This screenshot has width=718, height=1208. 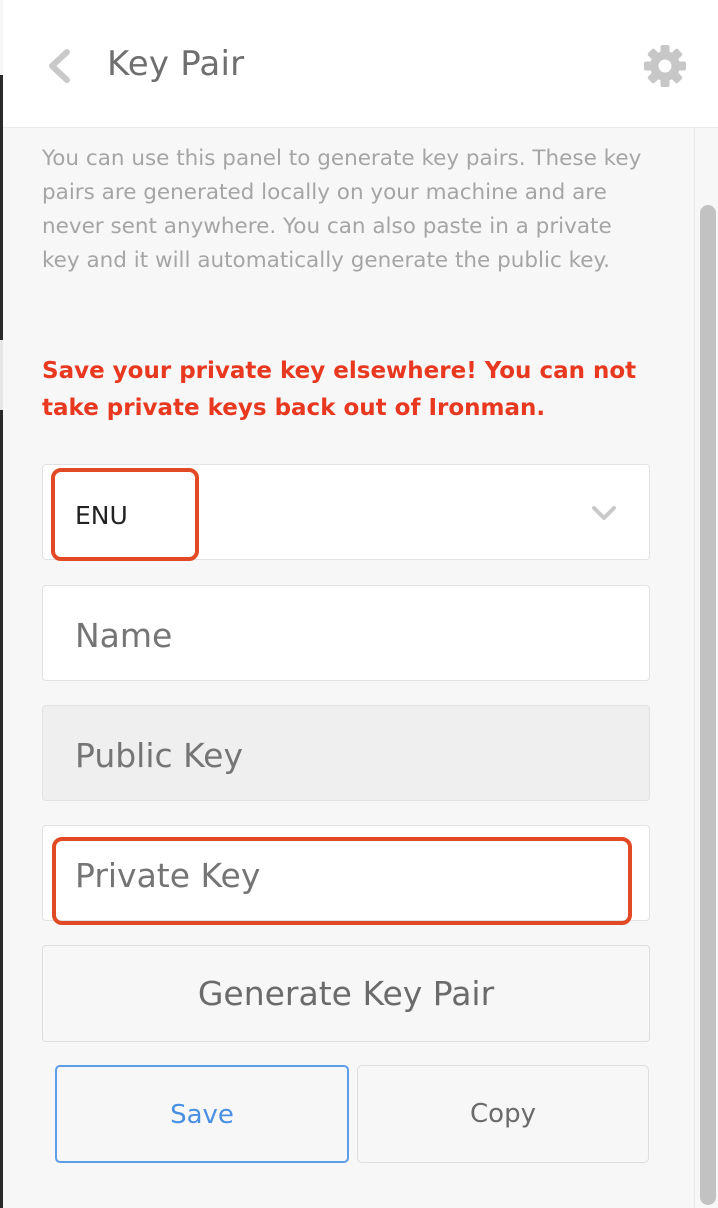 I want to click on public-key-field-placeholder: Public Key, so click(x=159, y=755).